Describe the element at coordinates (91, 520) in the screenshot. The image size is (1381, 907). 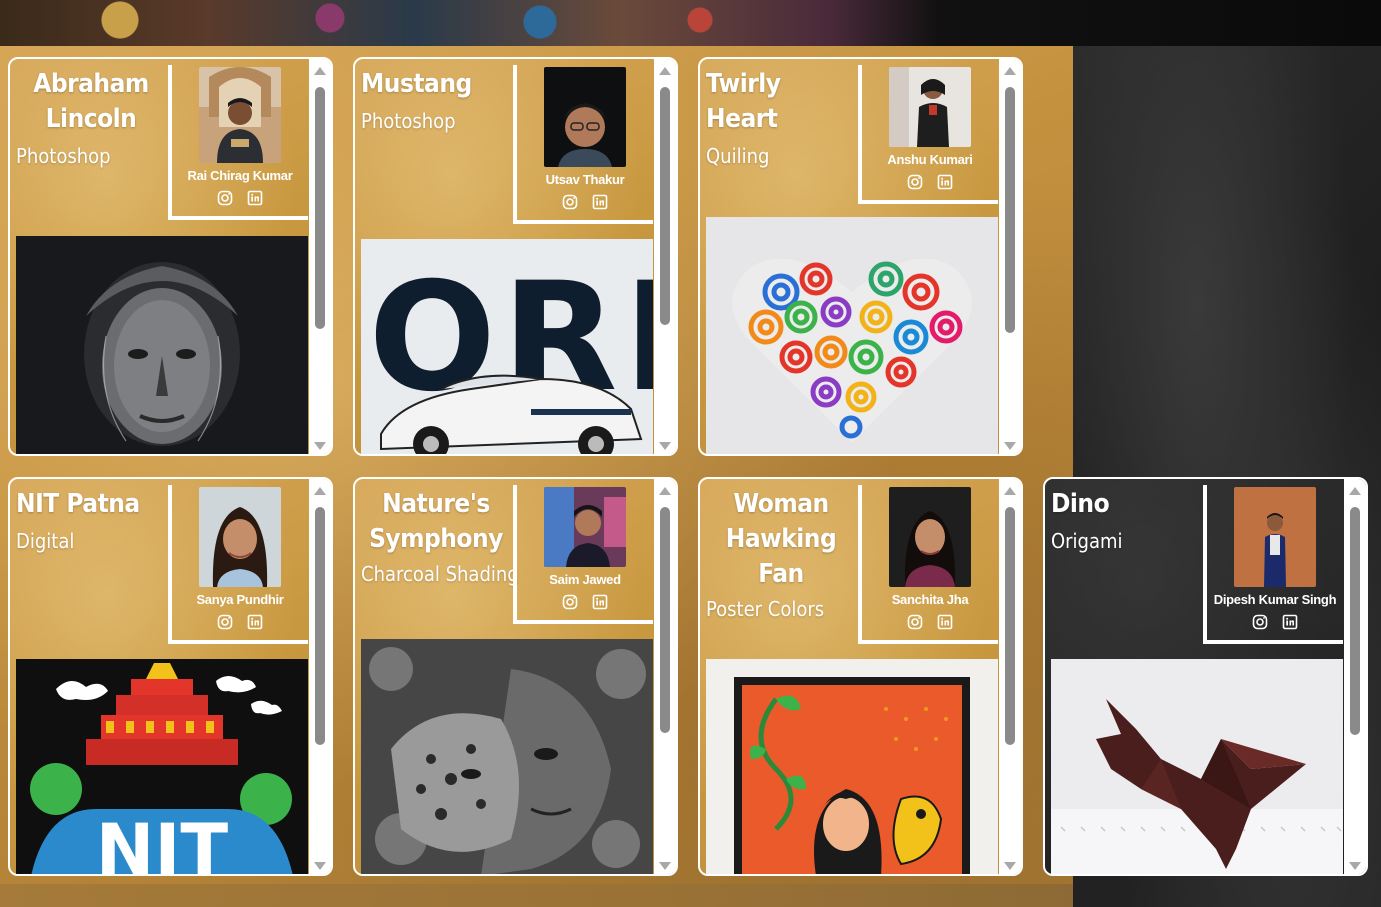
I see `card-info: NIT Patna Digital` at that location.